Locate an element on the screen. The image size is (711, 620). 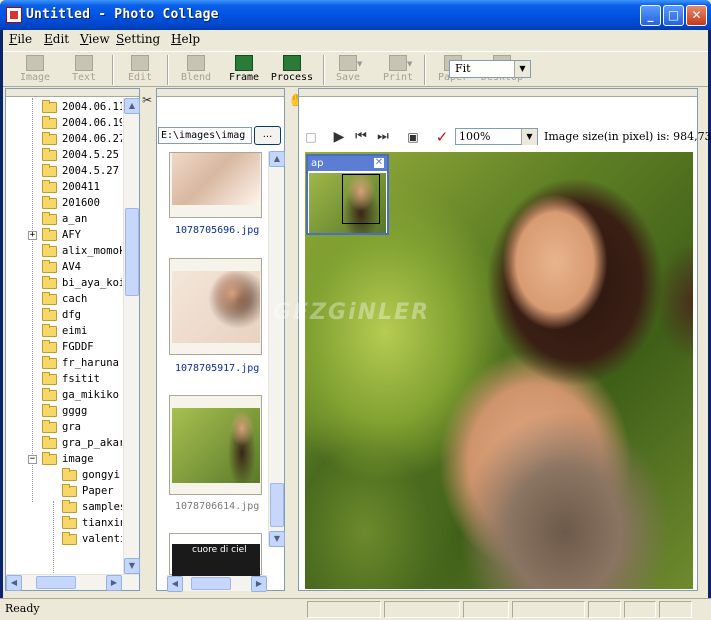
save-dropdown-icon: ▼ is located at coordinates (359, 64).